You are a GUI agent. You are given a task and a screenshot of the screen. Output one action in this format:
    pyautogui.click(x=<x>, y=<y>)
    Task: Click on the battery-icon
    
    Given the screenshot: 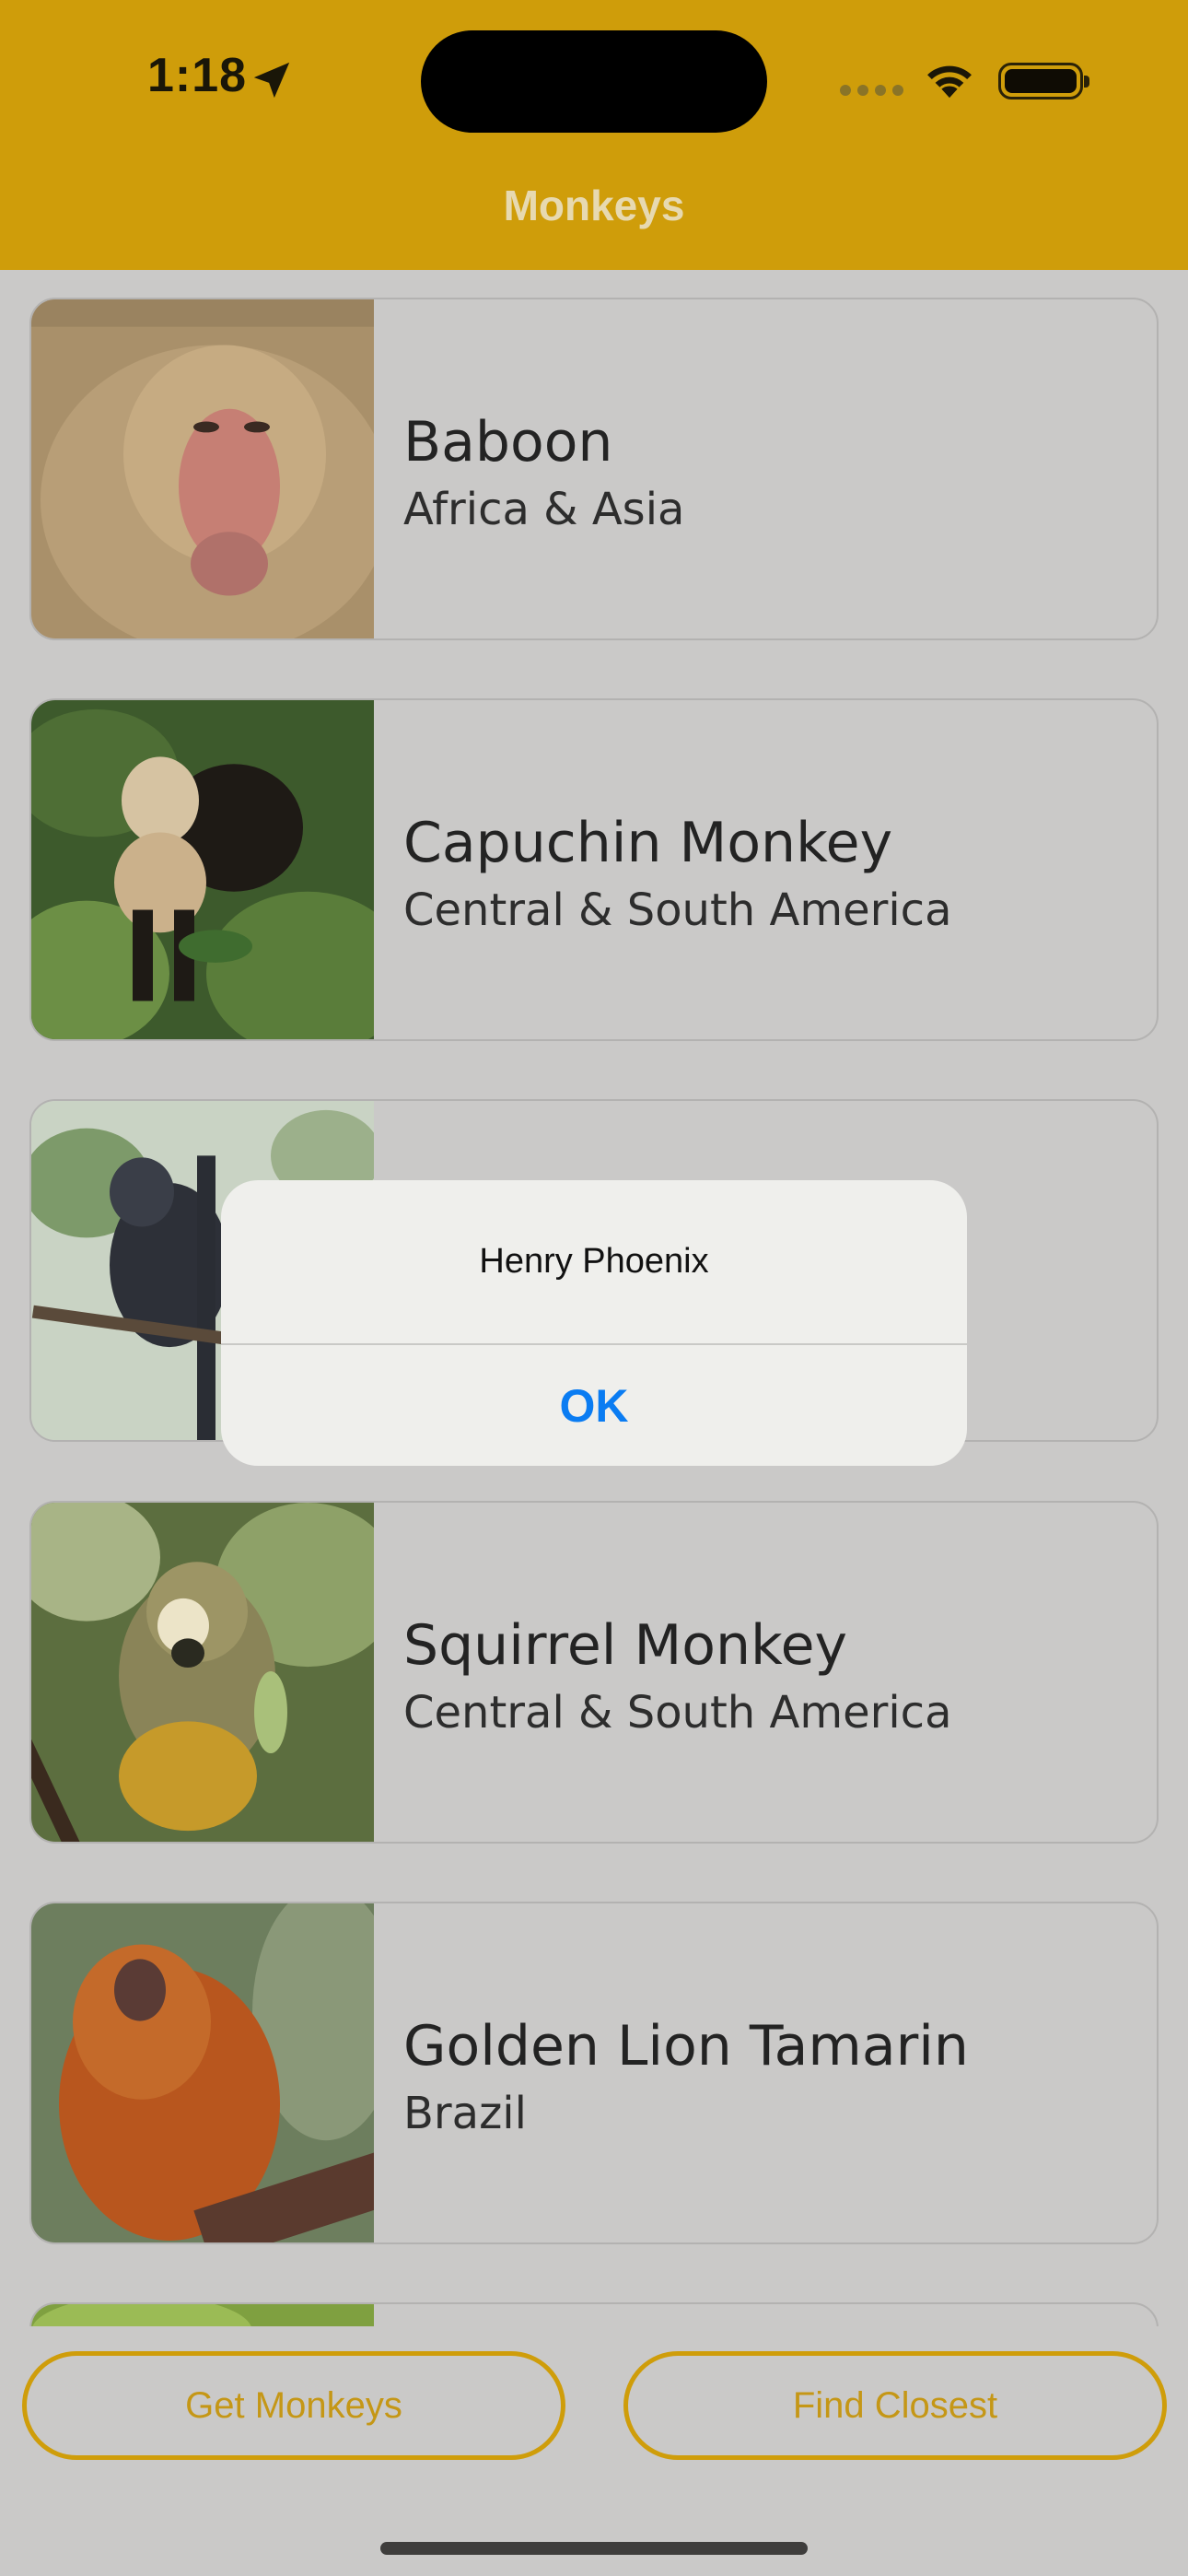 What is the action you would take?
    pyautogui.click(x=1043, y=81)
    